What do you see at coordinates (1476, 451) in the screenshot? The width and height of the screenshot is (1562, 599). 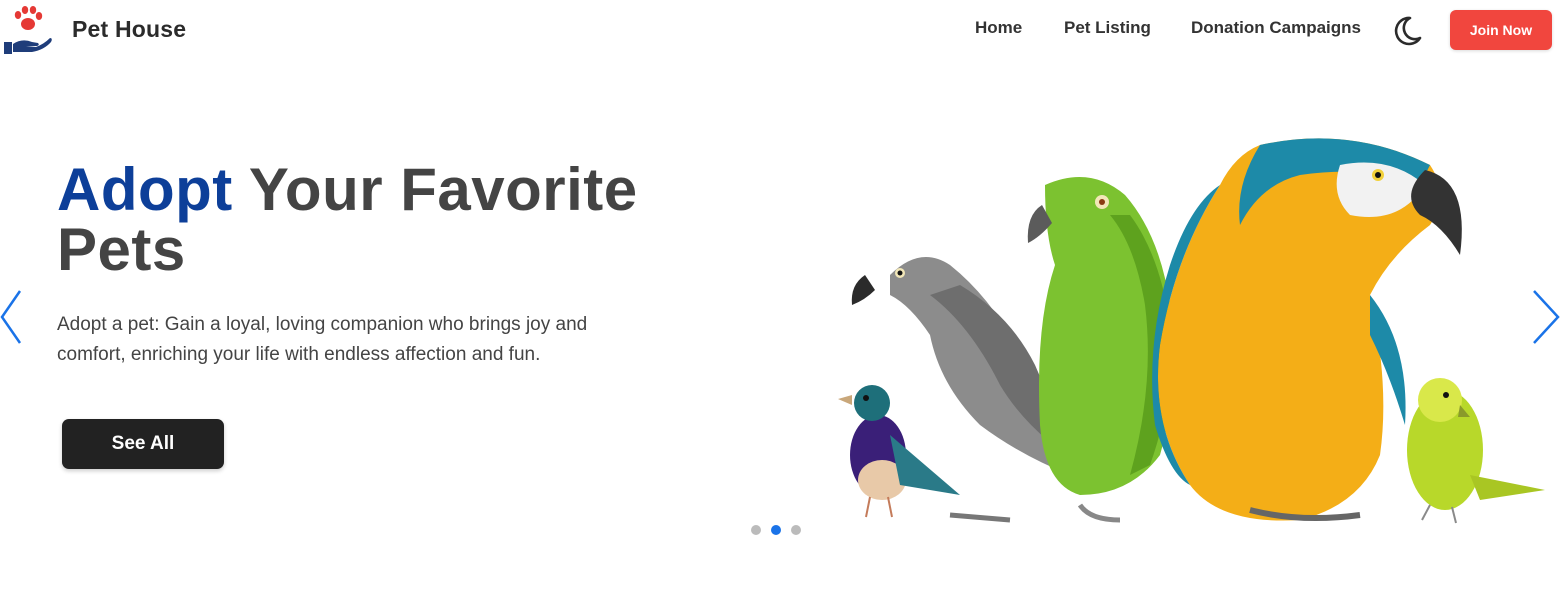 I see `budgie-bird` at bounding box center [1476, 451].